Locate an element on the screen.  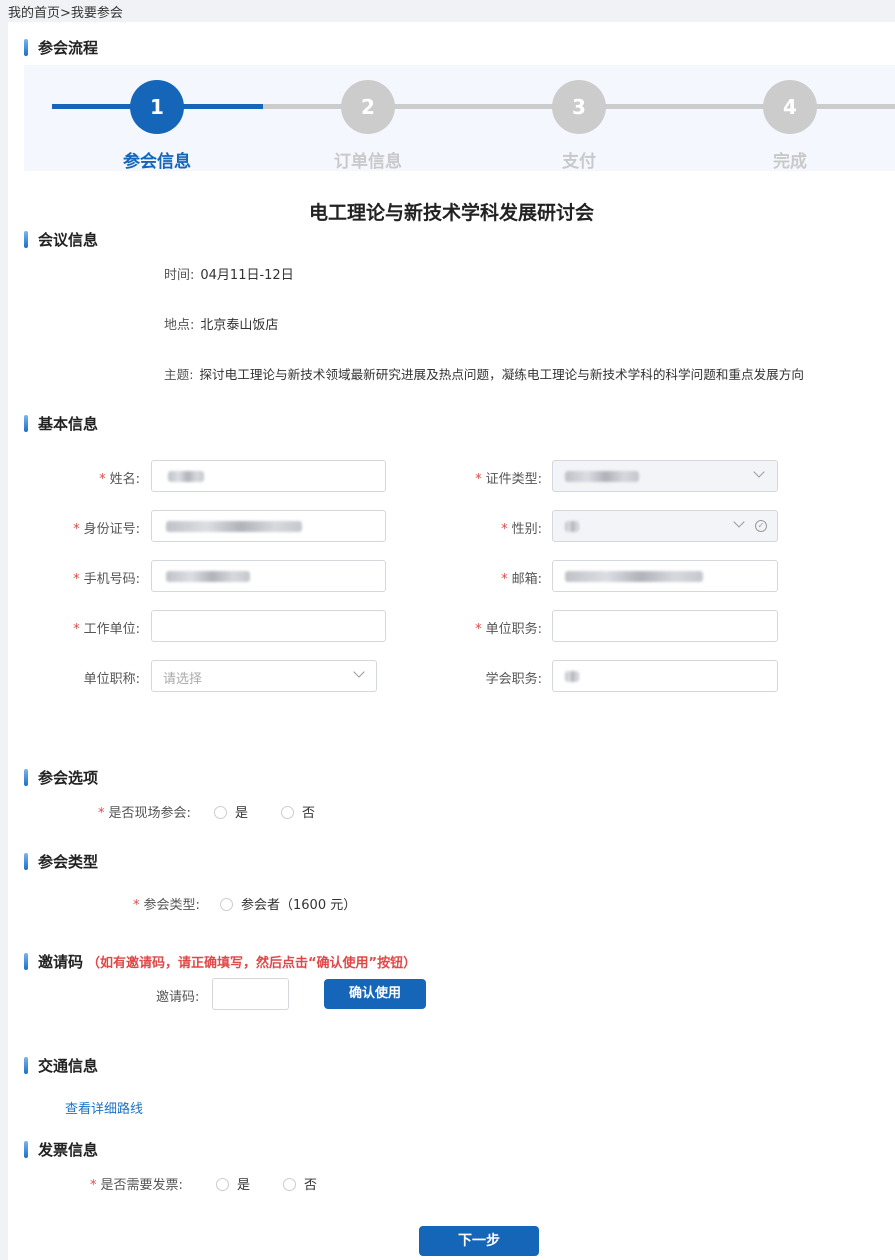
meeting-time: 时间: 04月11日-12日 is located at coordinates (229, 273).